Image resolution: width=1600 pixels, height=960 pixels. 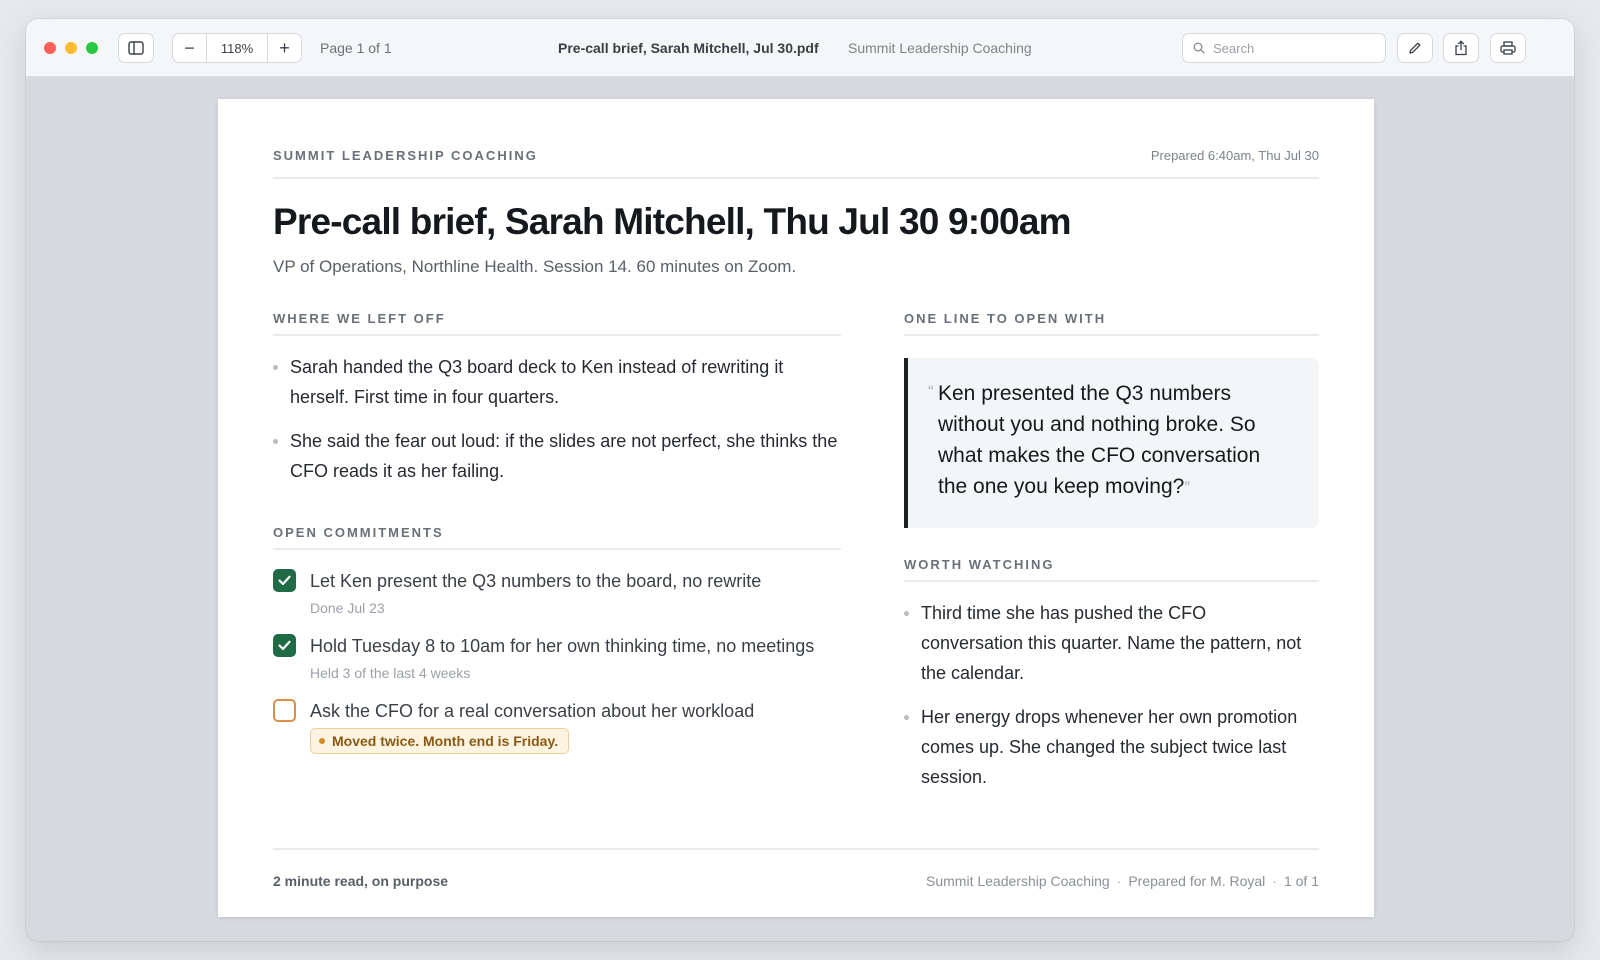 I want to click on section-heading-watching: WORTH WATCHING, so click(x=979, y=564).